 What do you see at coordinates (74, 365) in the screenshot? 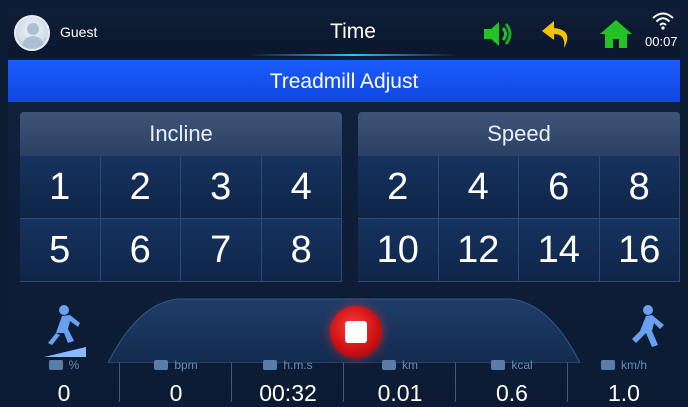
I see `stat-unit: %` at bounding box center [74, 365].